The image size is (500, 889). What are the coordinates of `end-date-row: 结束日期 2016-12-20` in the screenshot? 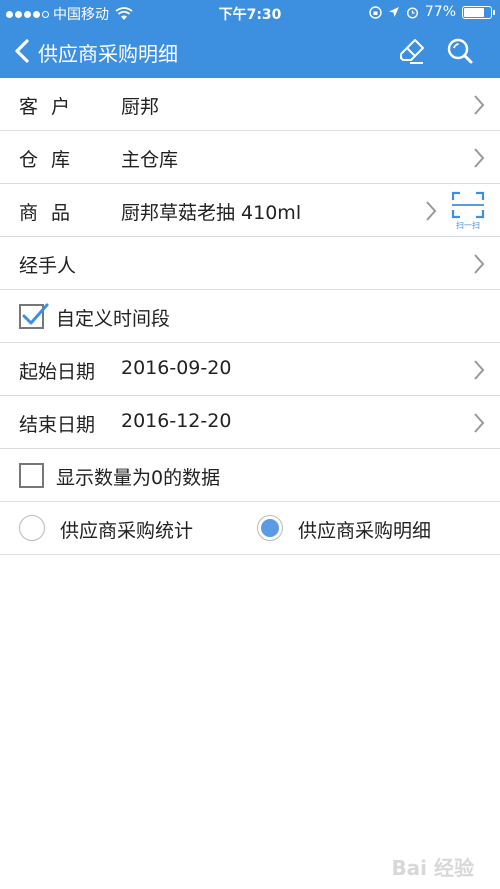 It's located at (250, 422).